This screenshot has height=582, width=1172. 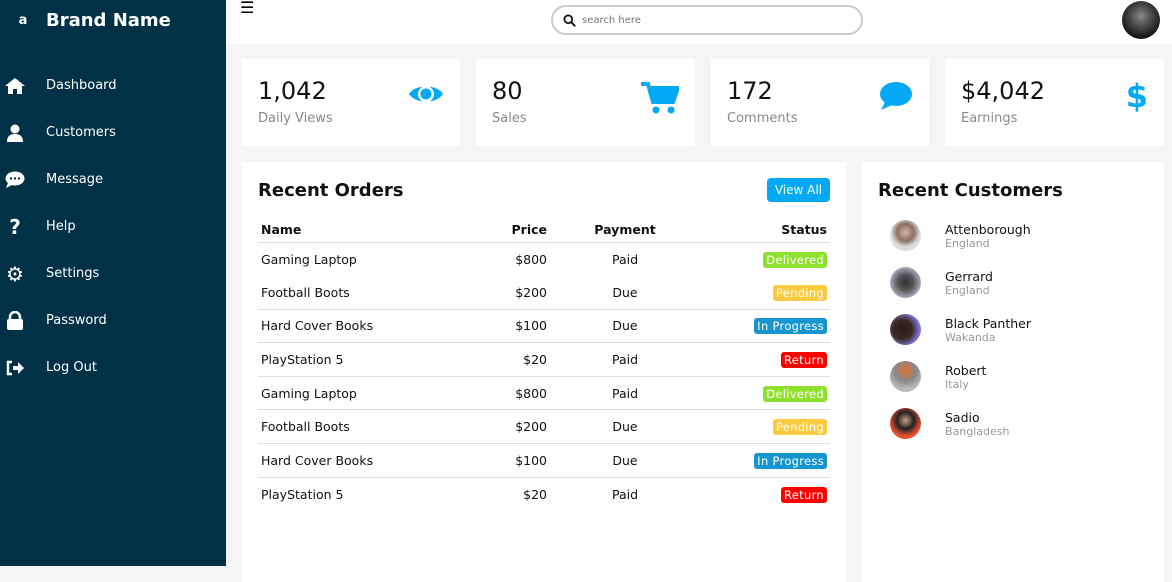 I want to click on brand: a Brand Name, so click(x=85, y=20).